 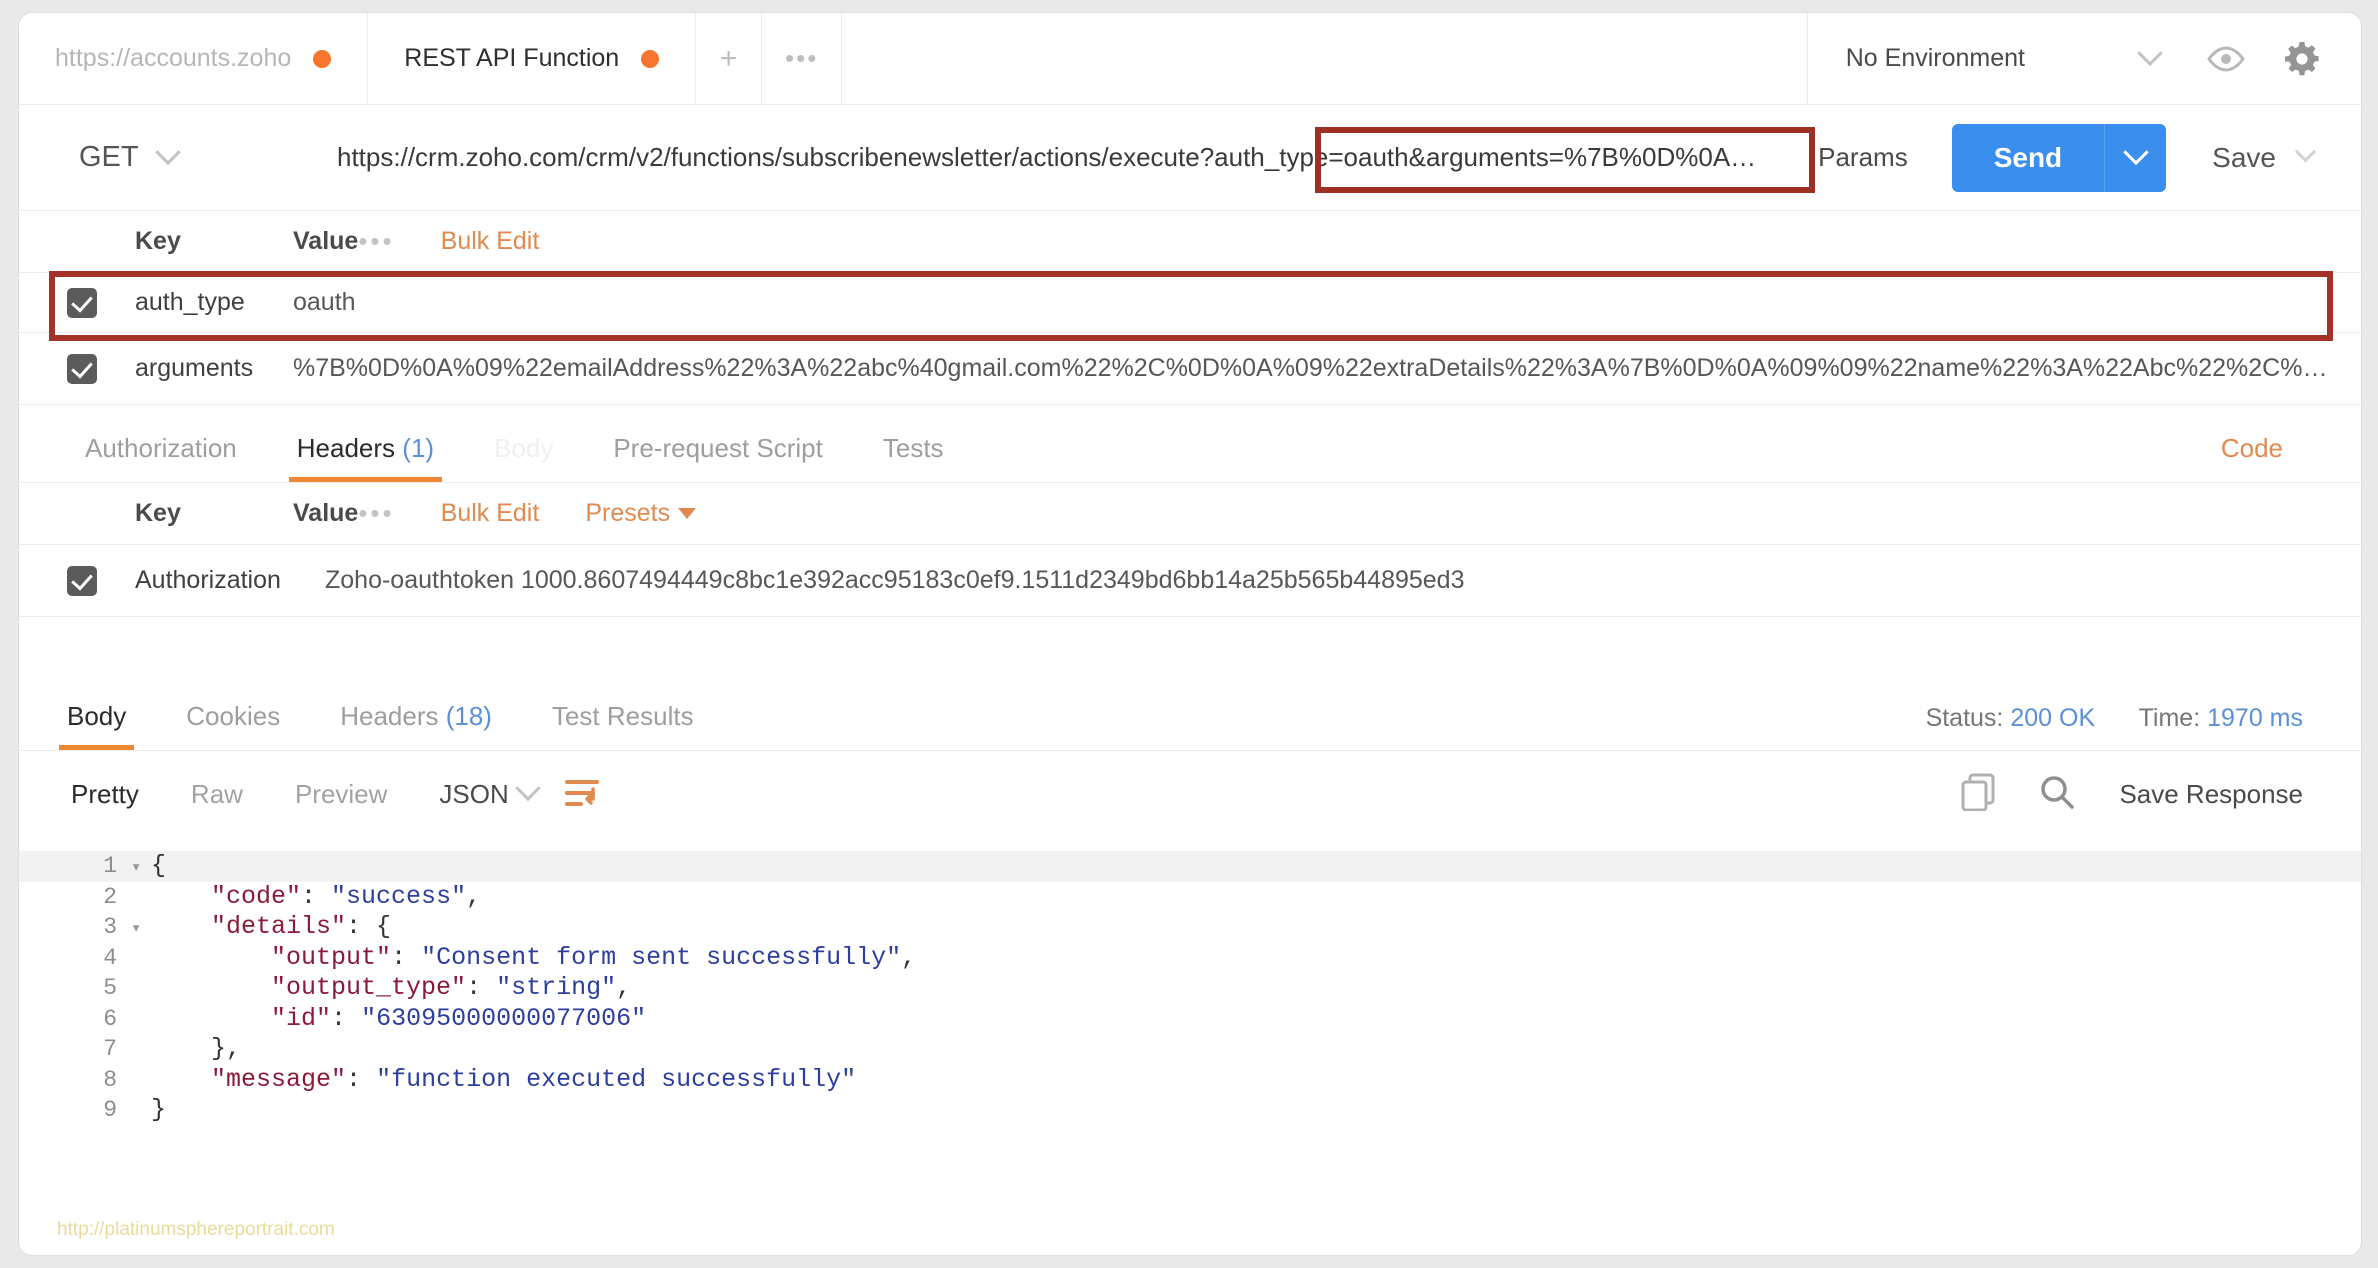 I want to click on response-tab-body: Body, so click(x=96, y=725).